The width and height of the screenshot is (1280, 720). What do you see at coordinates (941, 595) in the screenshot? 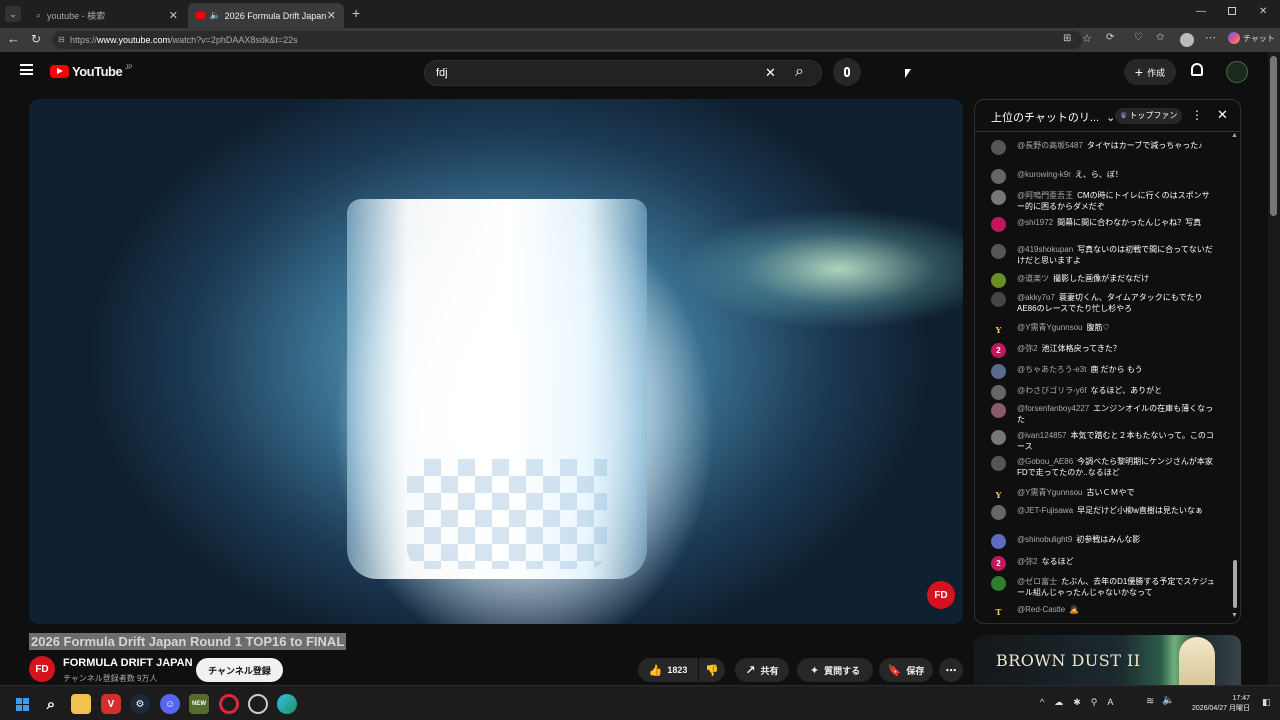
I see `channel-watermark: FD` at bounding box center [941, 595].